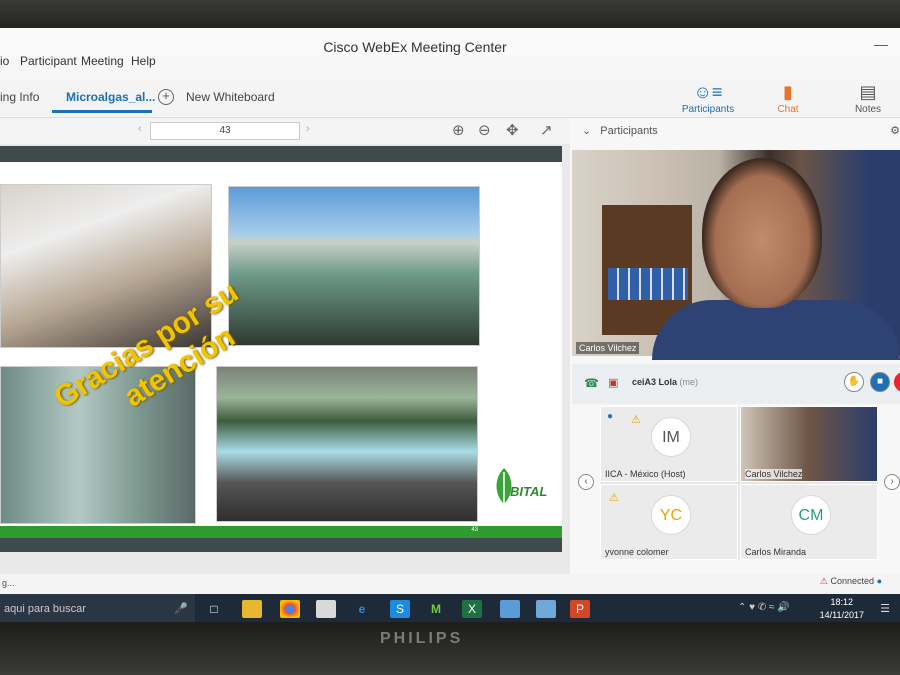 The width and height of the screenshot is (900, 675). Describe the element at coordinates (281, 154) in the screenshot. I see `slide-header-bar` at that location.